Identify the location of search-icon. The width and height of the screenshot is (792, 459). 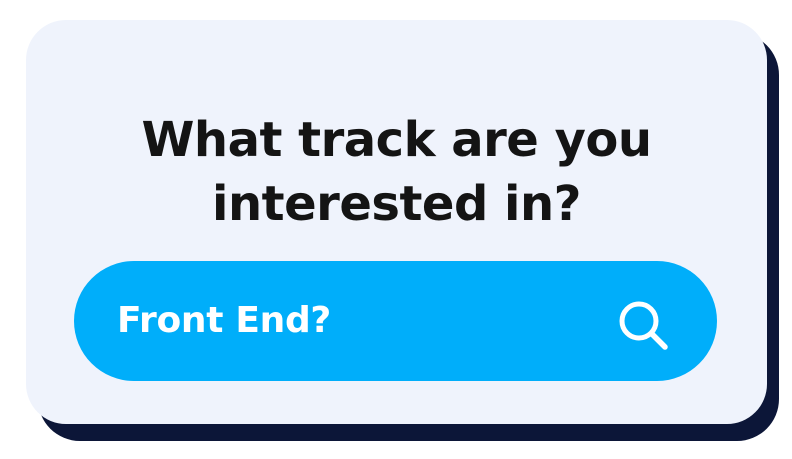
(644, 326).